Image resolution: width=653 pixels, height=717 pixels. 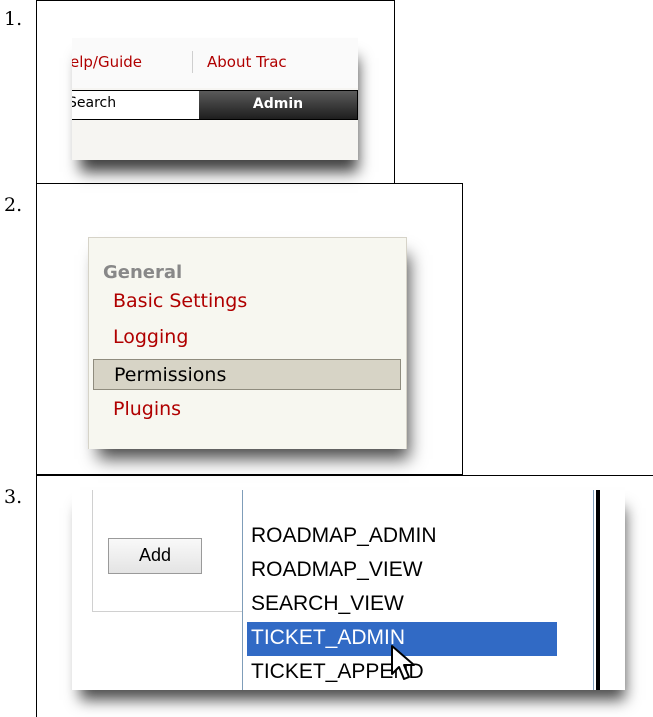 What do you see at coordinates (155, 556) in the screenshot?
I see `add-button: Add` at bounding box center [155, 556].